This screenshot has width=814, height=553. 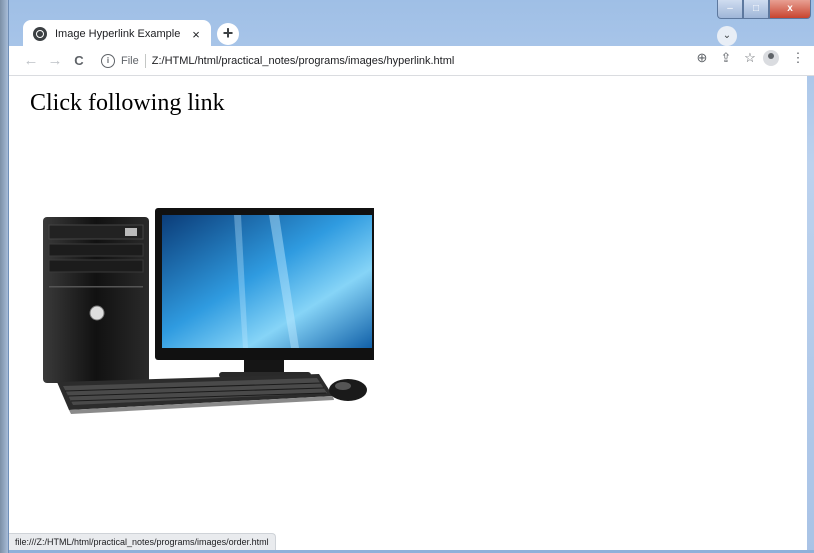 What do you see at coordinates (79, 60) in the screenshot?
I see `reload-button: C` at bounding box center [79, 60].